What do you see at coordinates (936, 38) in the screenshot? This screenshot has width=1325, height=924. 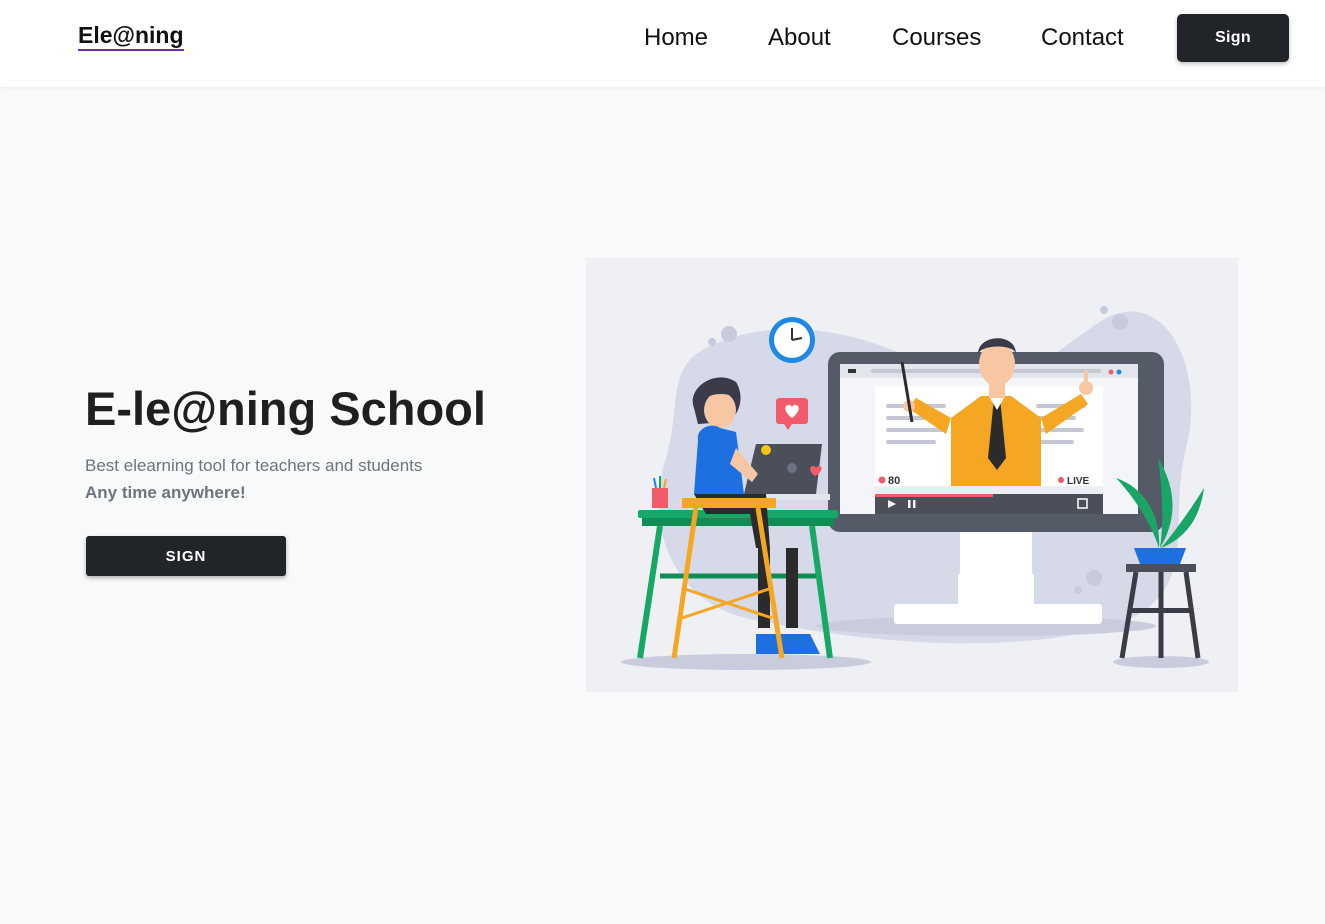 I see `nav-link-courses: Courses` at bounding box center [936, 38].